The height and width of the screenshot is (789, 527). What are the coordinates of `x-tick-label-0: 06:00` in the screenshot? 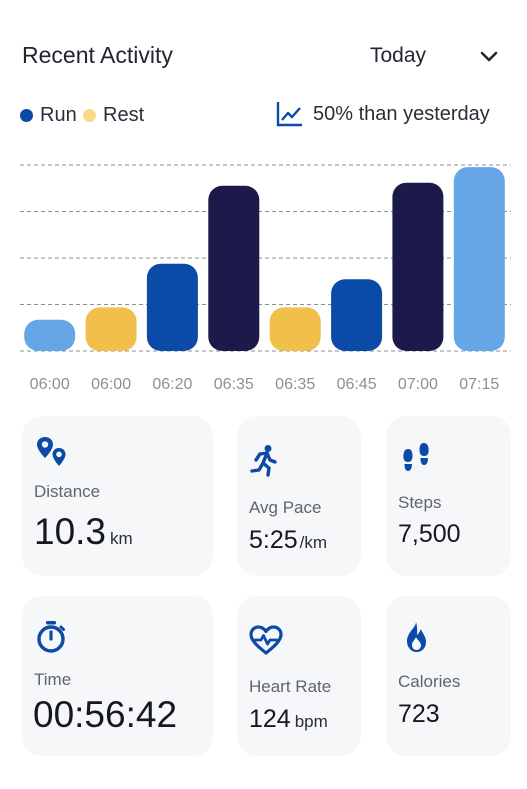 It's located at (50, 384).